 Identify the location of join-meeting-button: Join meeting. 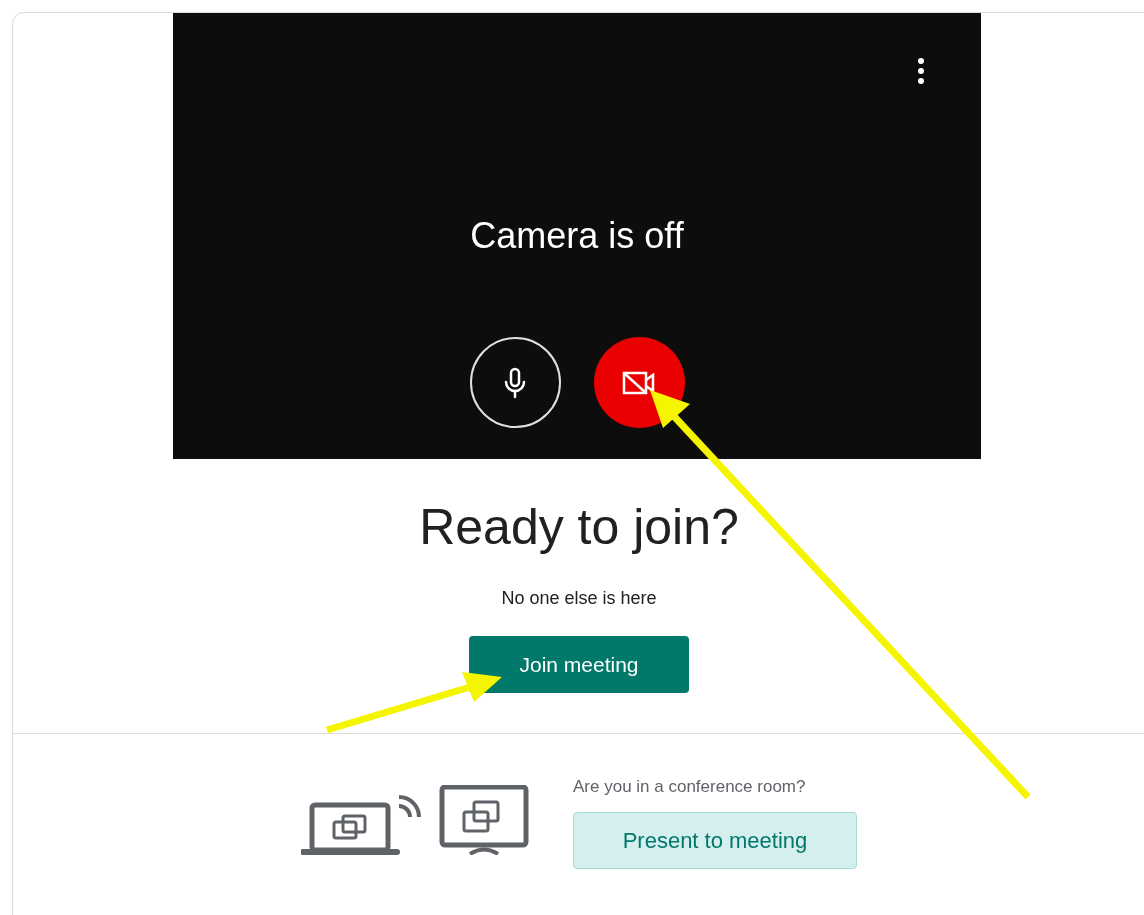
(579, 664).